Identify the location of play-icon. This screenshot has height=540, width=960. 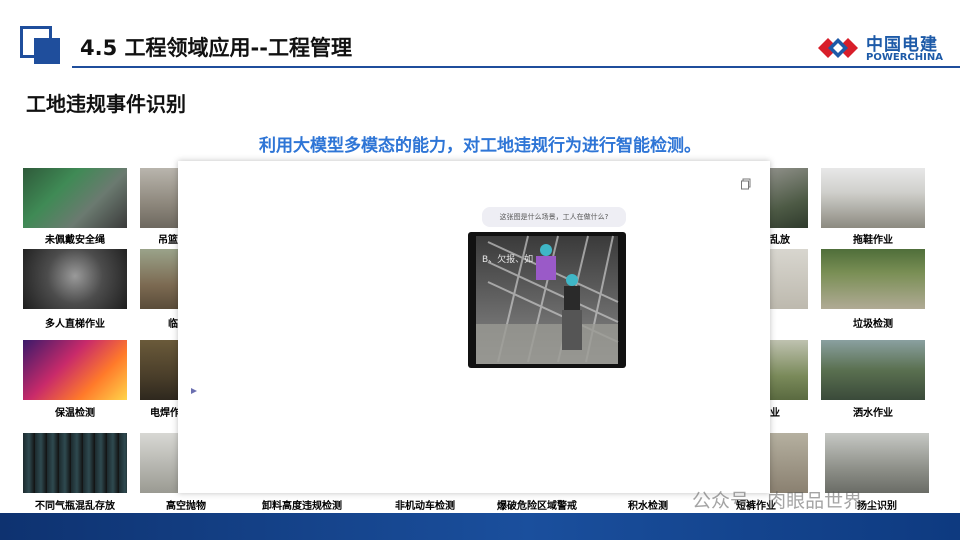
(194, 391).